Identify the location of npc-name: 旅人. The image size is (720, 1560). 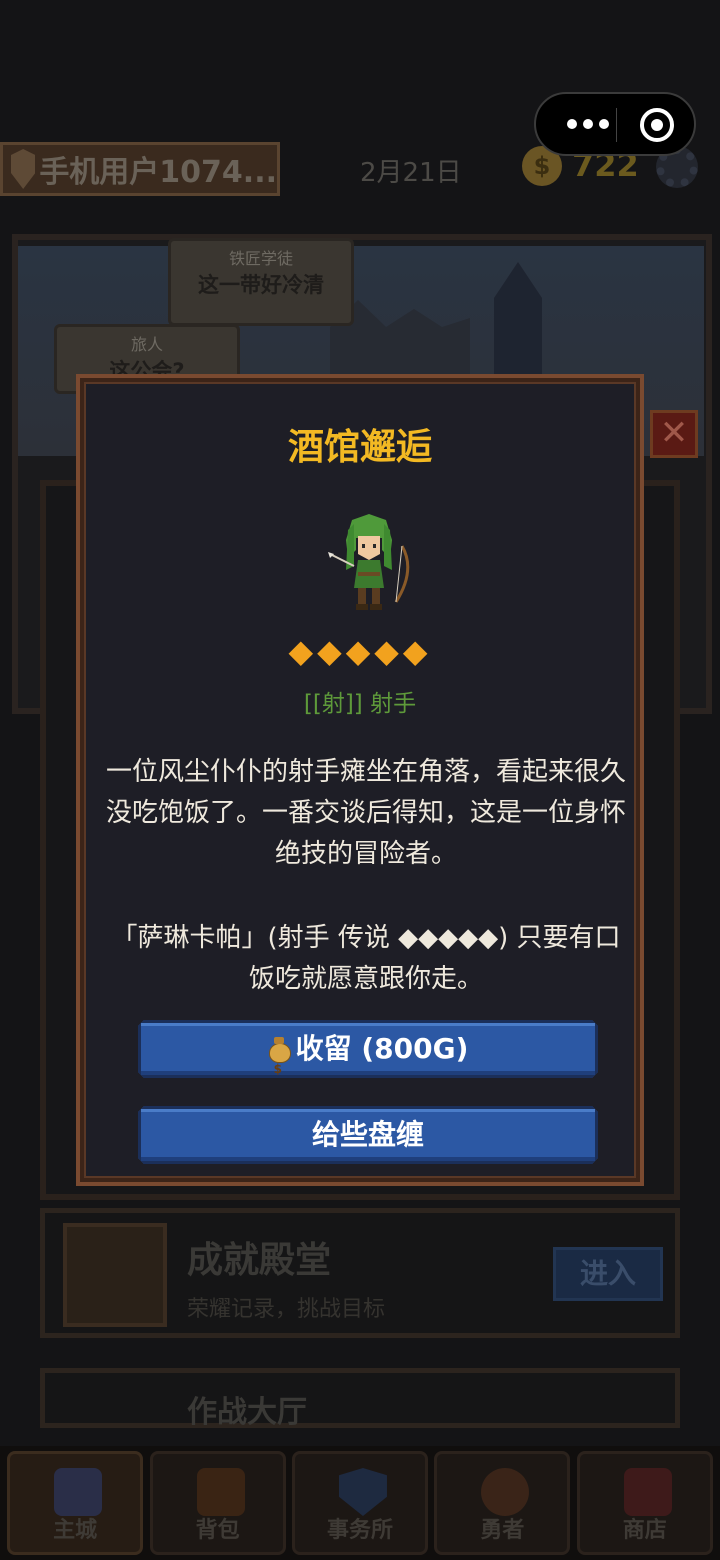
(146, 344).